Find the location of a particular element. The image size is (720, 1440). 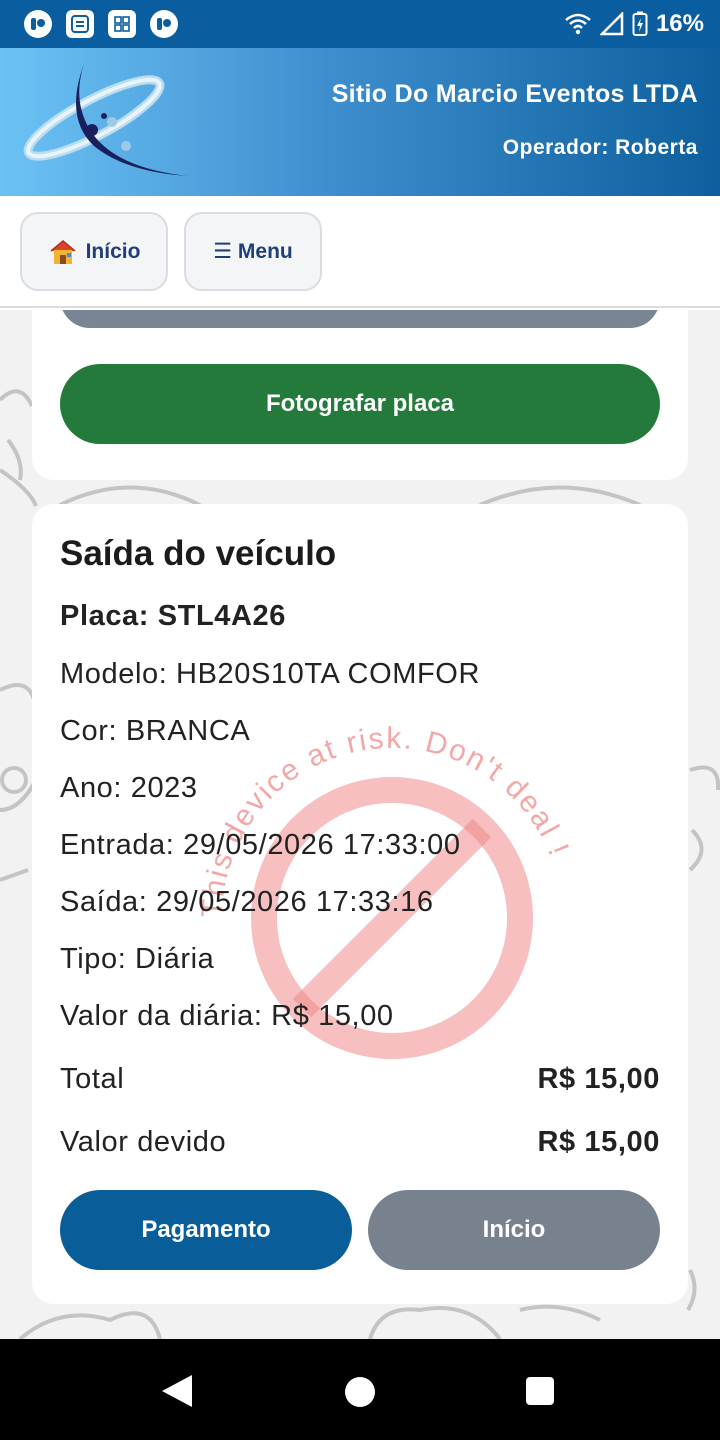

top-nav: Início ☰ Menu is located at coordinates (360, 252).